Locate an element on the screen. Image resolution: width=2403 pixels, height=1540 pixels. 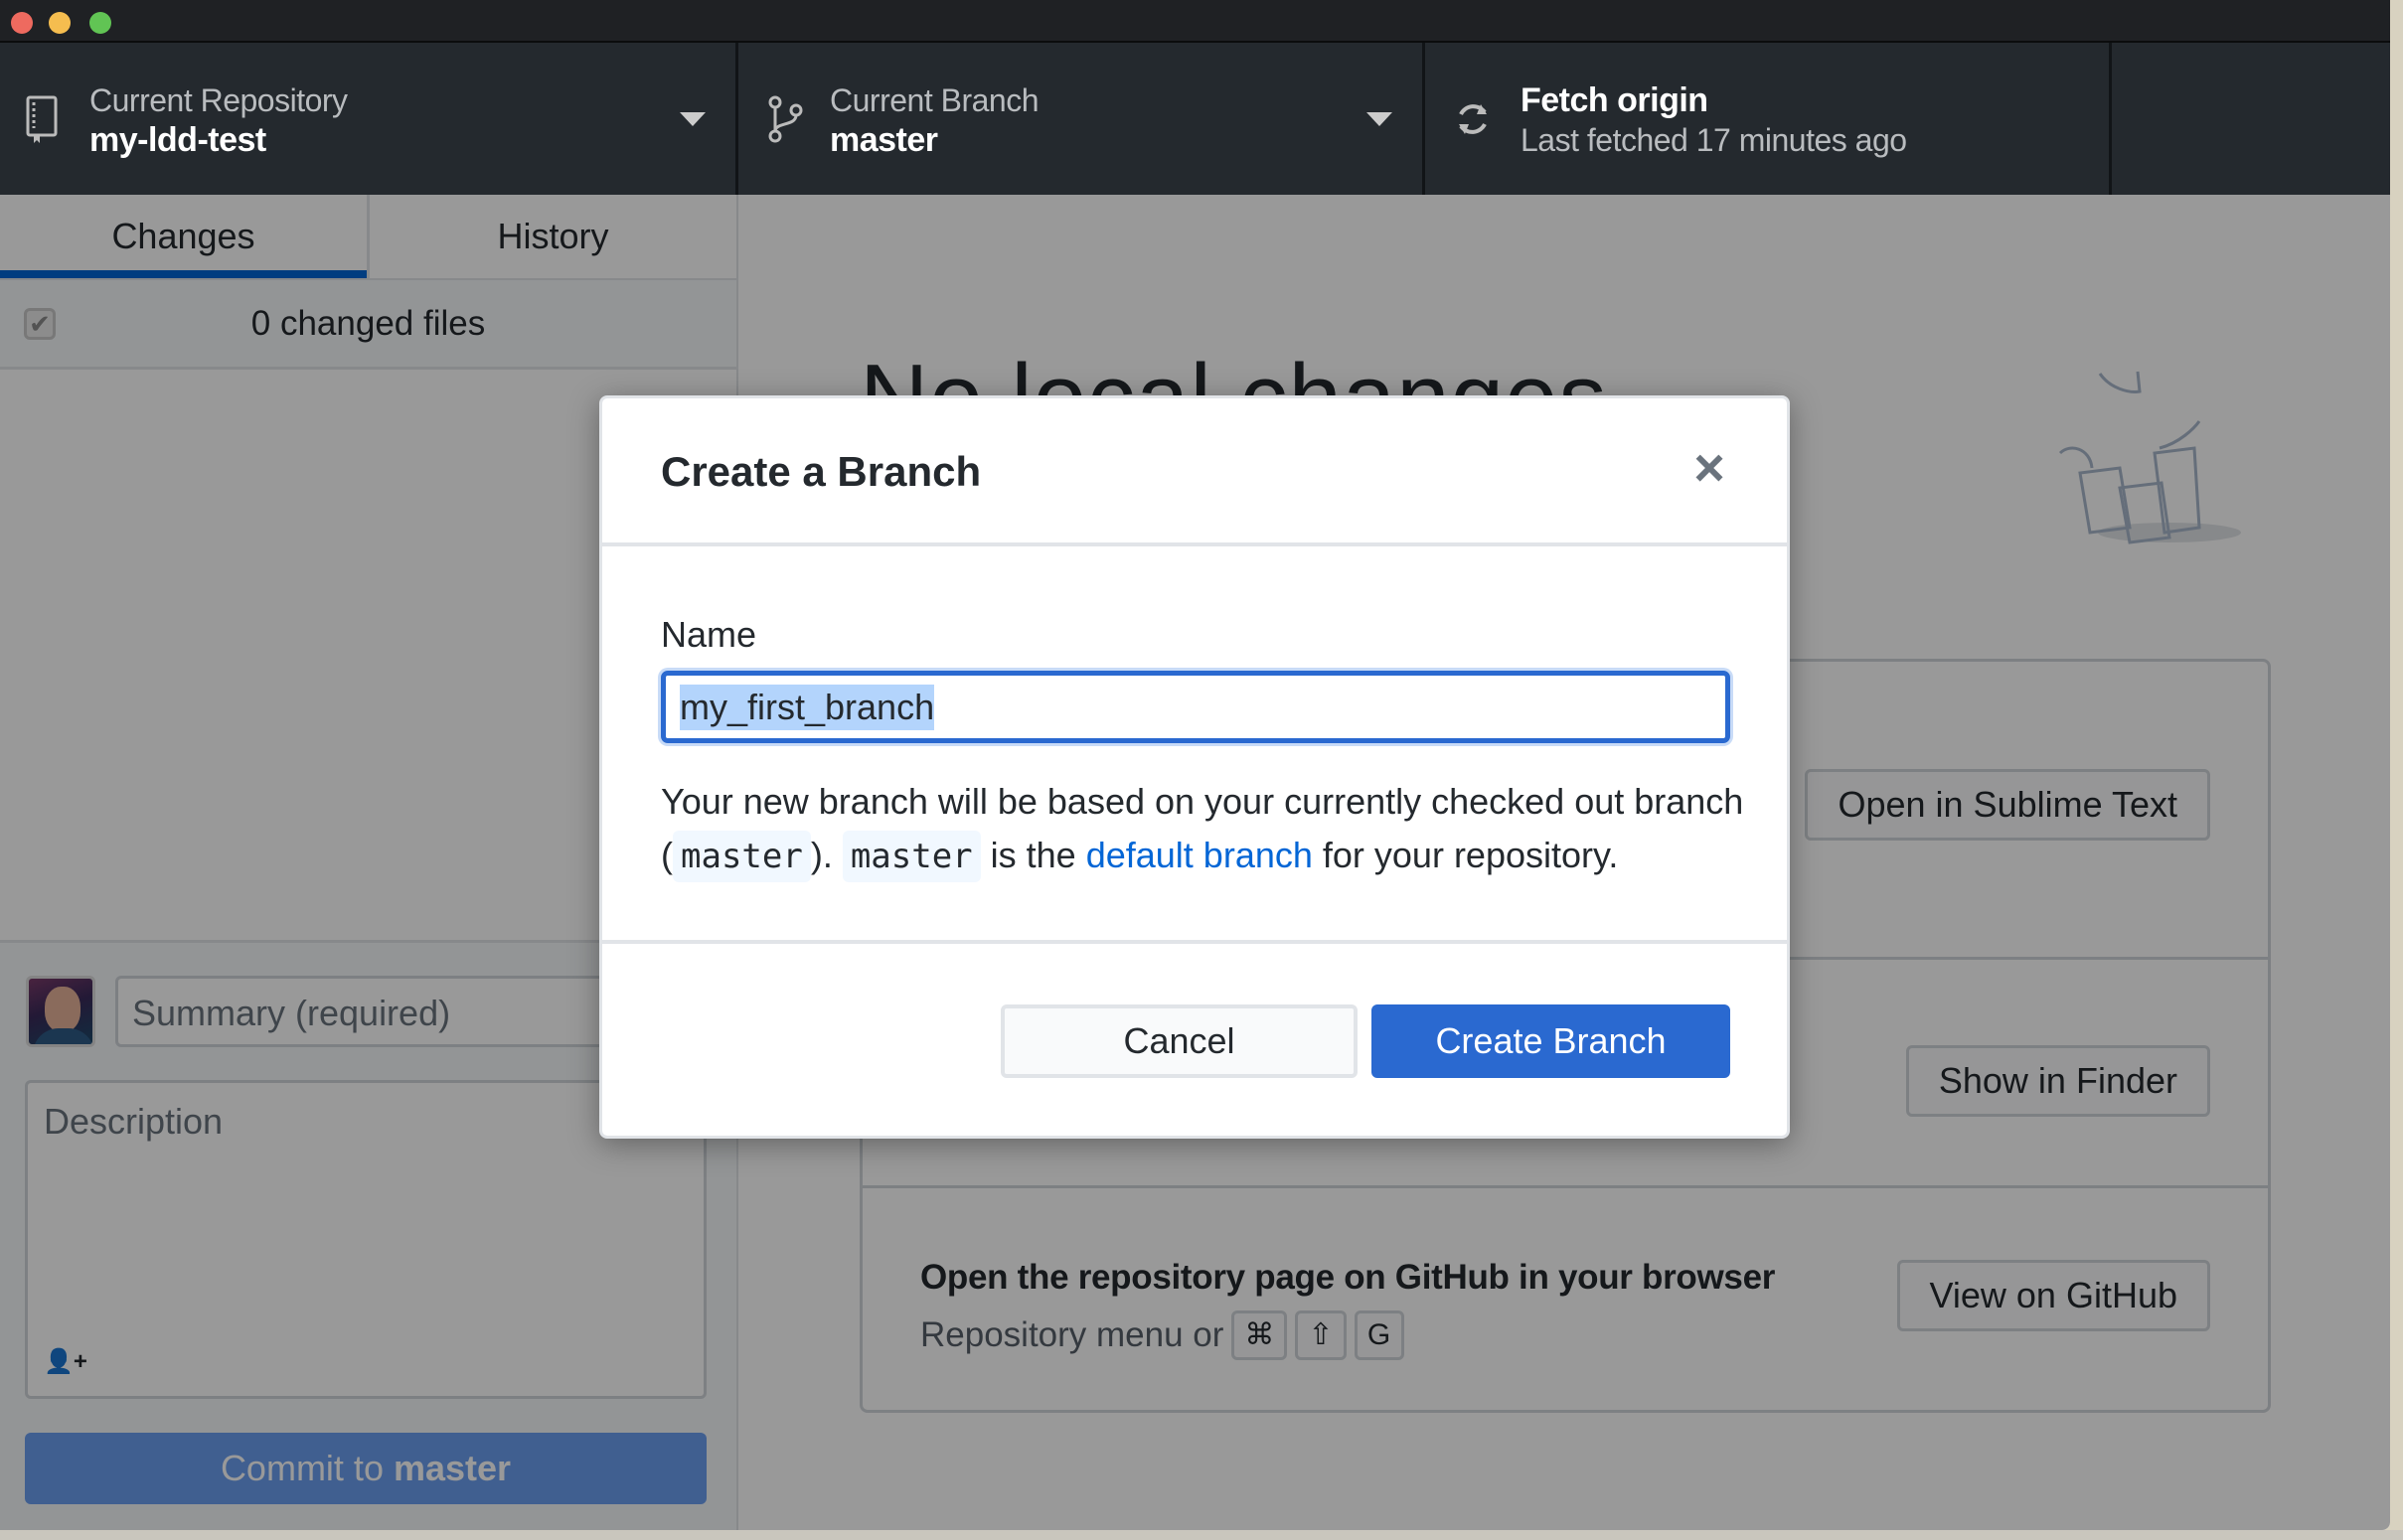
branch-name-value: my_first_branch is located at coordinates (807, 707).